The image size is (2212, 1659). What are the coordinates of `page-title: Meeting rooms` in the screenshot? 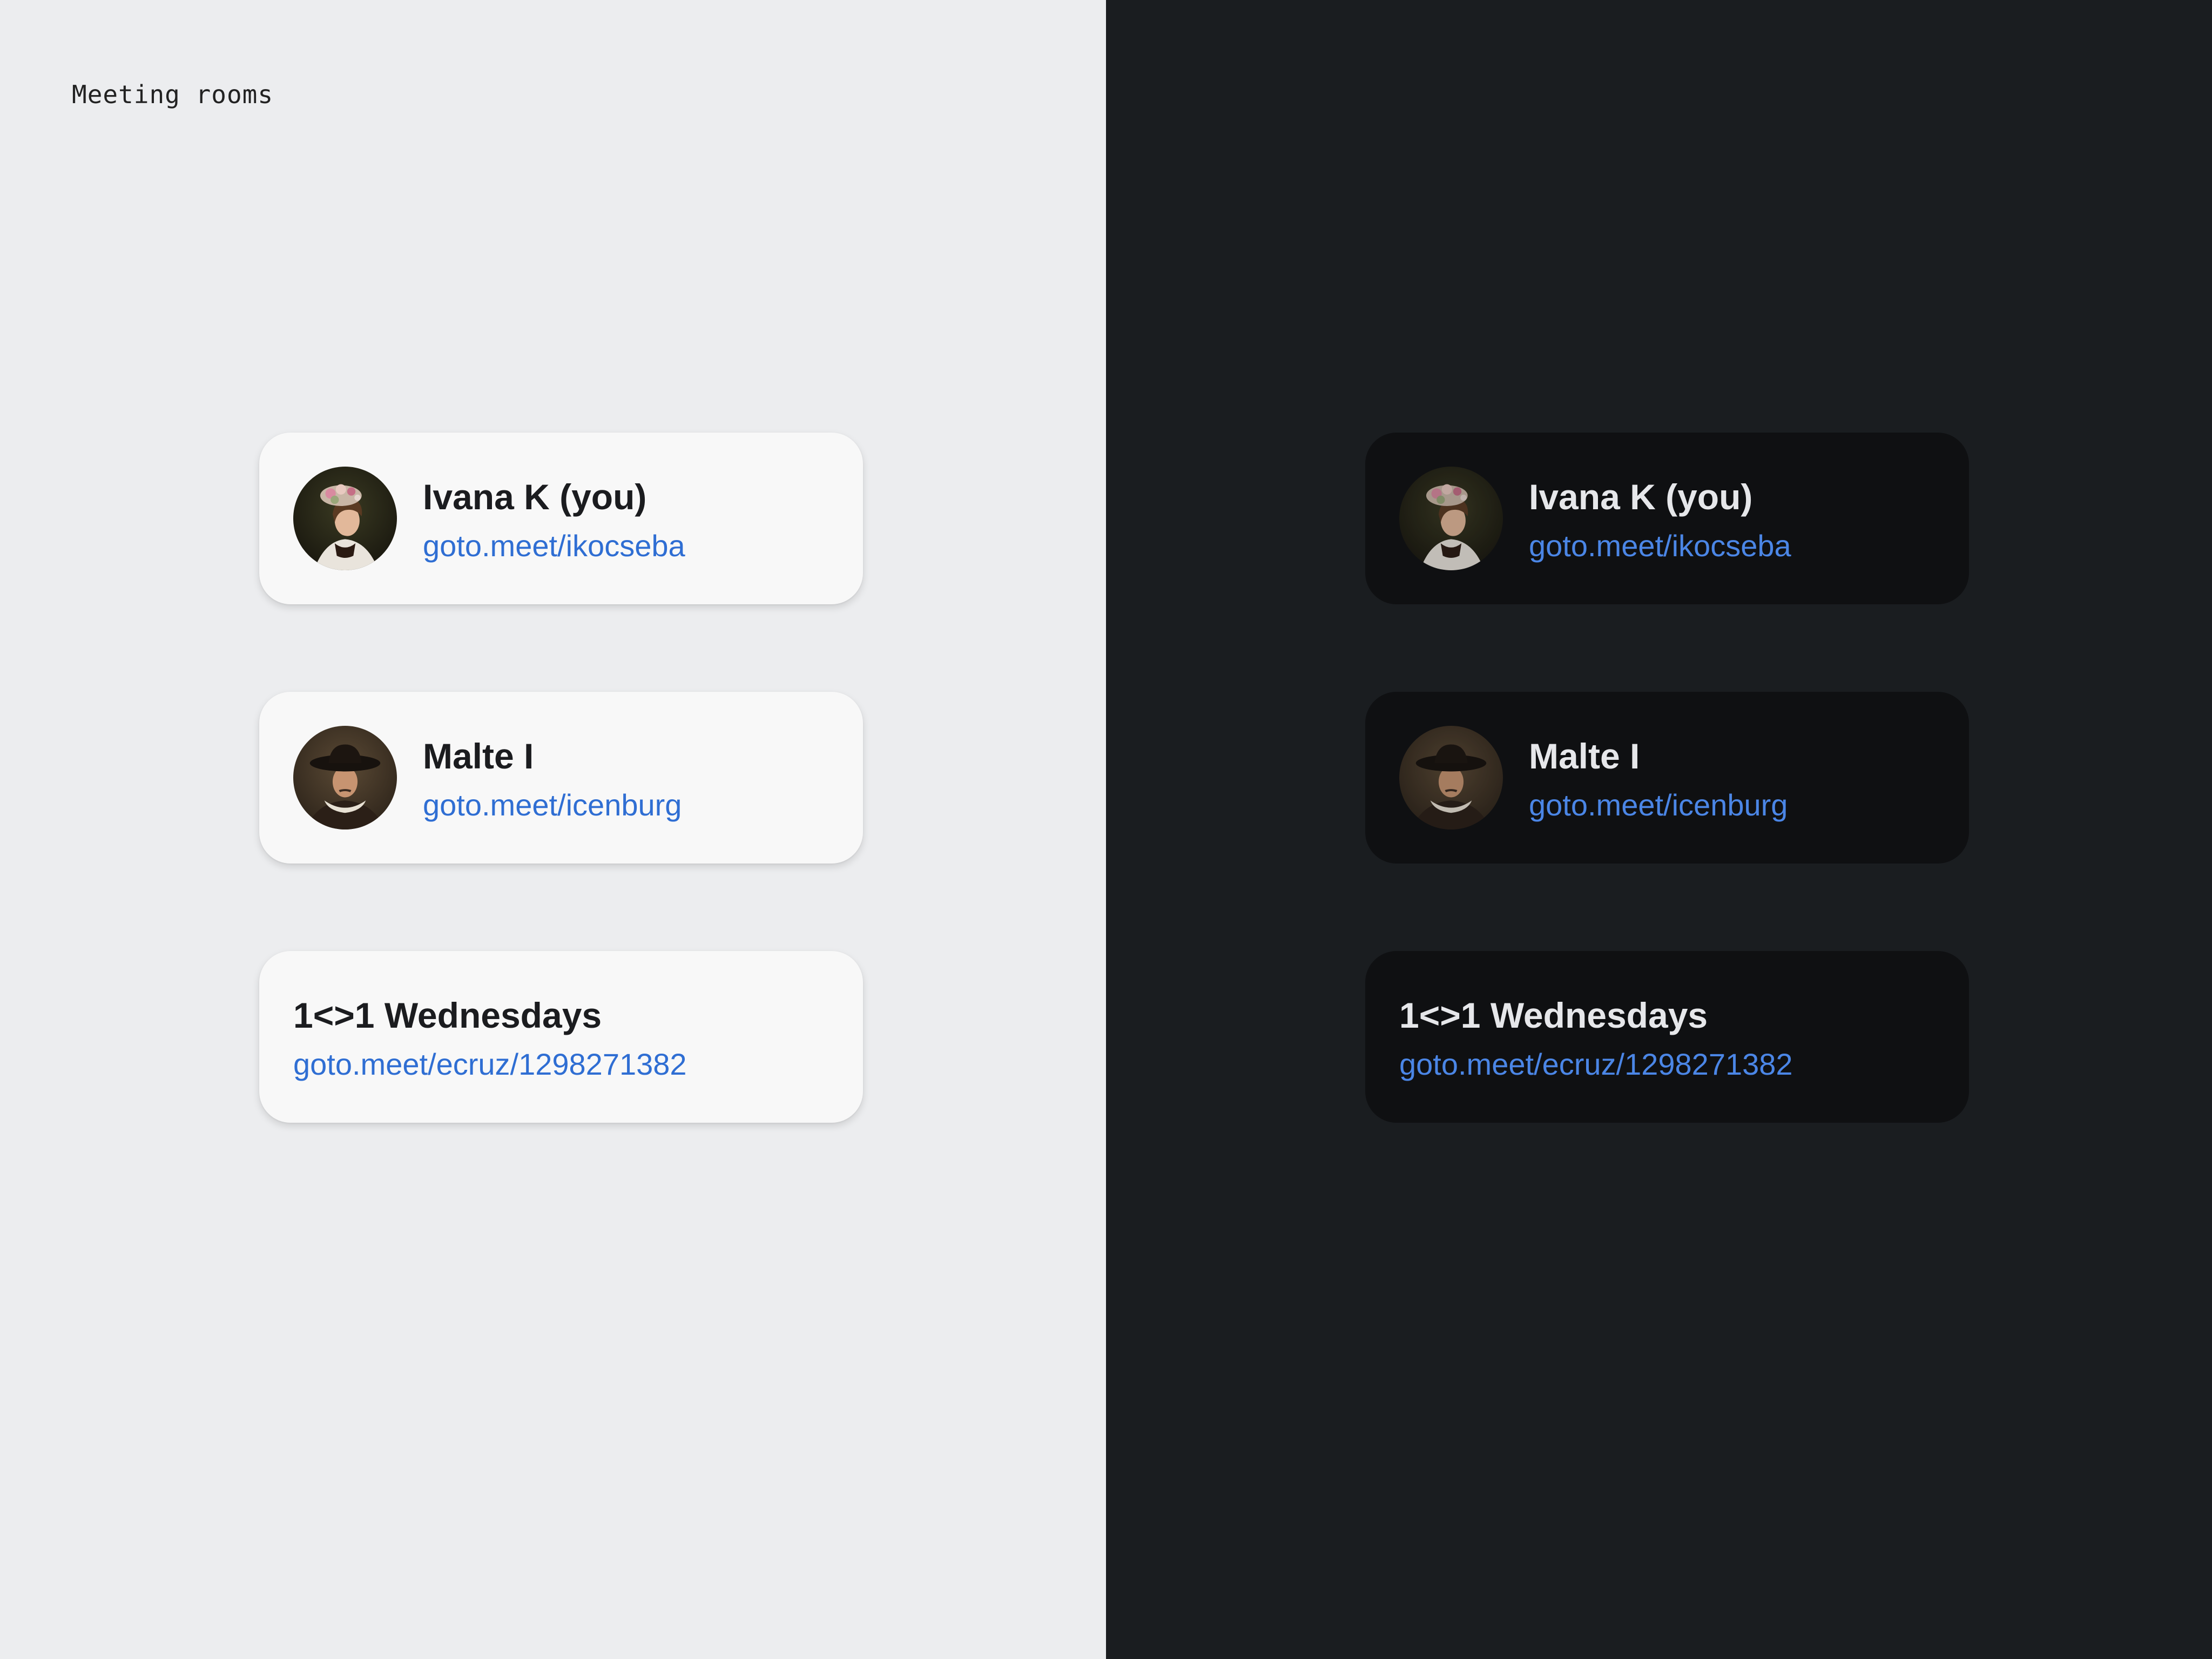 It's located at (173, 94).